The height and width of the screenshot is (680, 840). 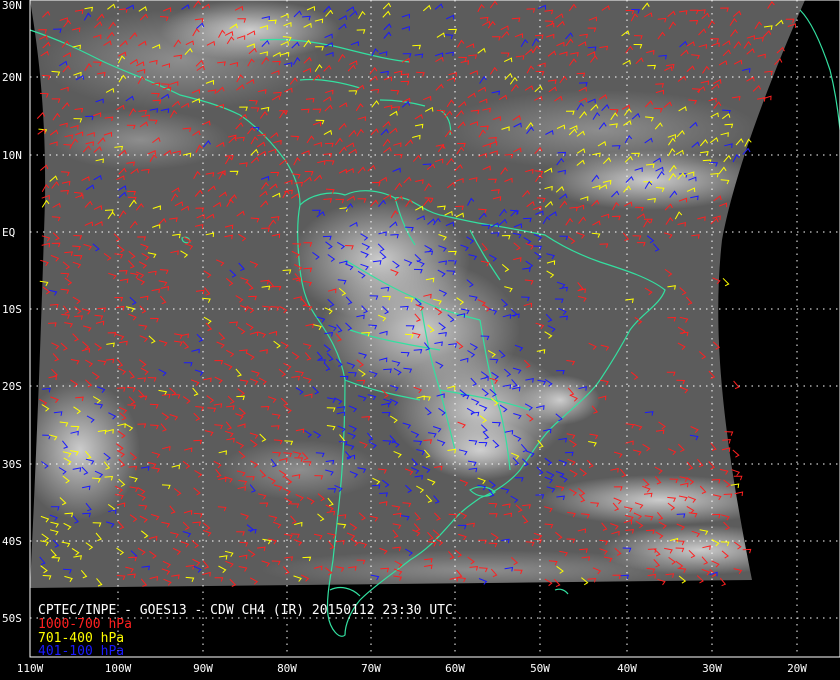 I want to click on lat-label-30n: 30N, so click(x=12, y=6).